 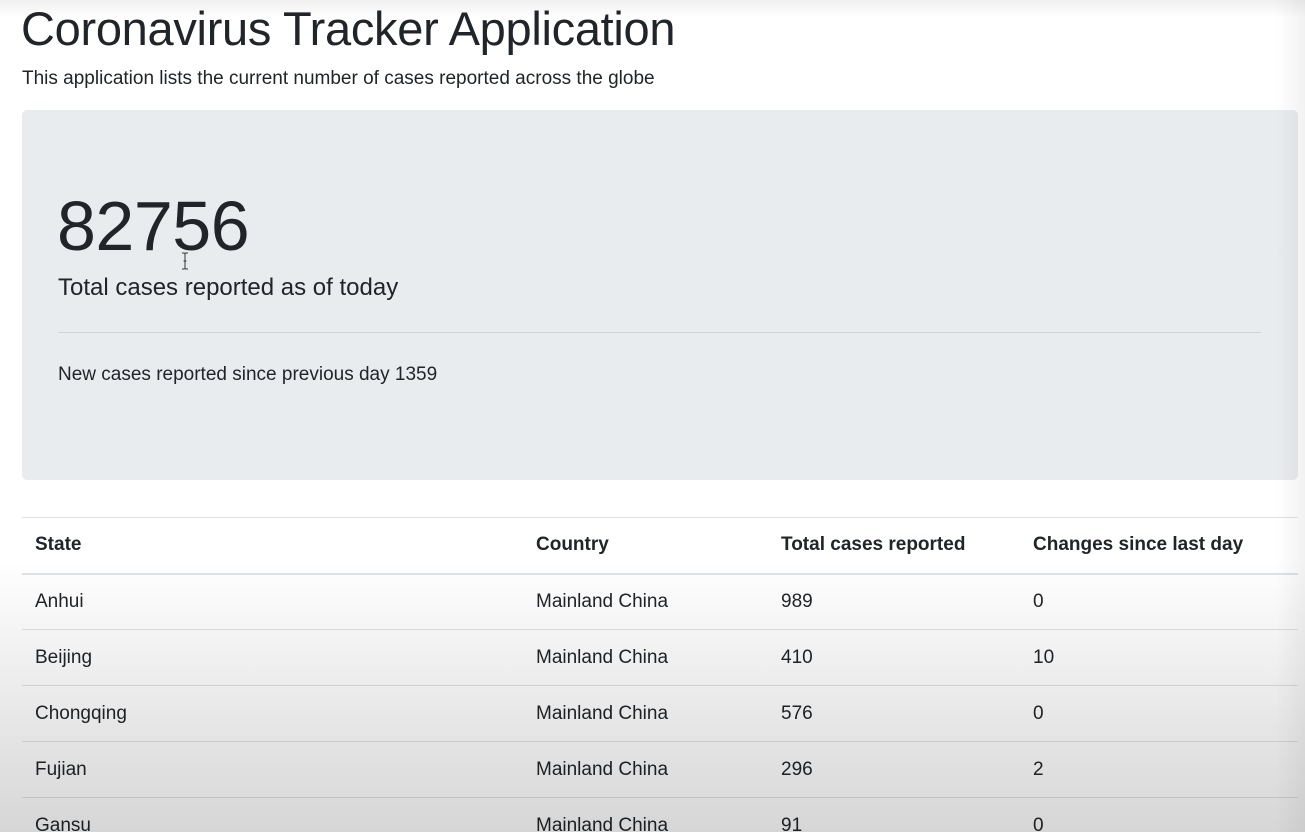 What do you see at coordinates (153, 226) in the screenshot?
I see `total-cases-number: 82756` at bounding box center [153, 226].